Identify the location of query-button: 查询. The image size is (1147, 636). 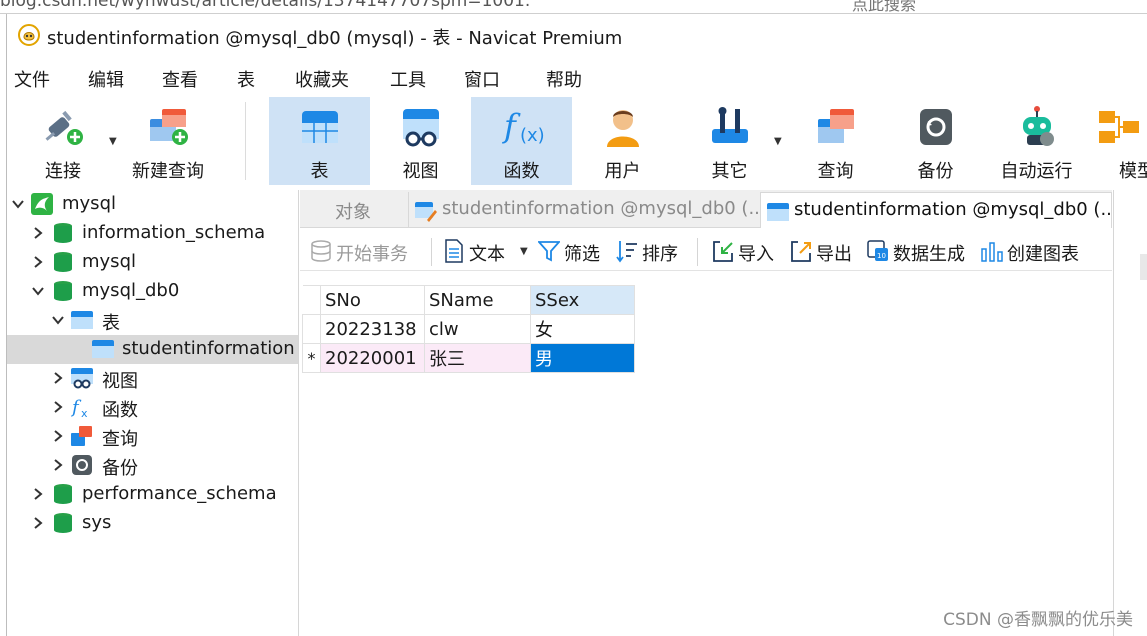
(835, 141).